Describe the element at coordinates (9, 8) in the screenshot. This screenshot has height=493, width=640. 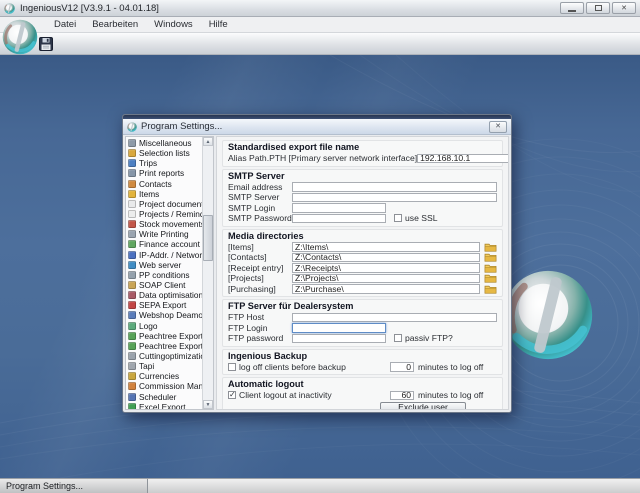
I see `app-icon` at that location.